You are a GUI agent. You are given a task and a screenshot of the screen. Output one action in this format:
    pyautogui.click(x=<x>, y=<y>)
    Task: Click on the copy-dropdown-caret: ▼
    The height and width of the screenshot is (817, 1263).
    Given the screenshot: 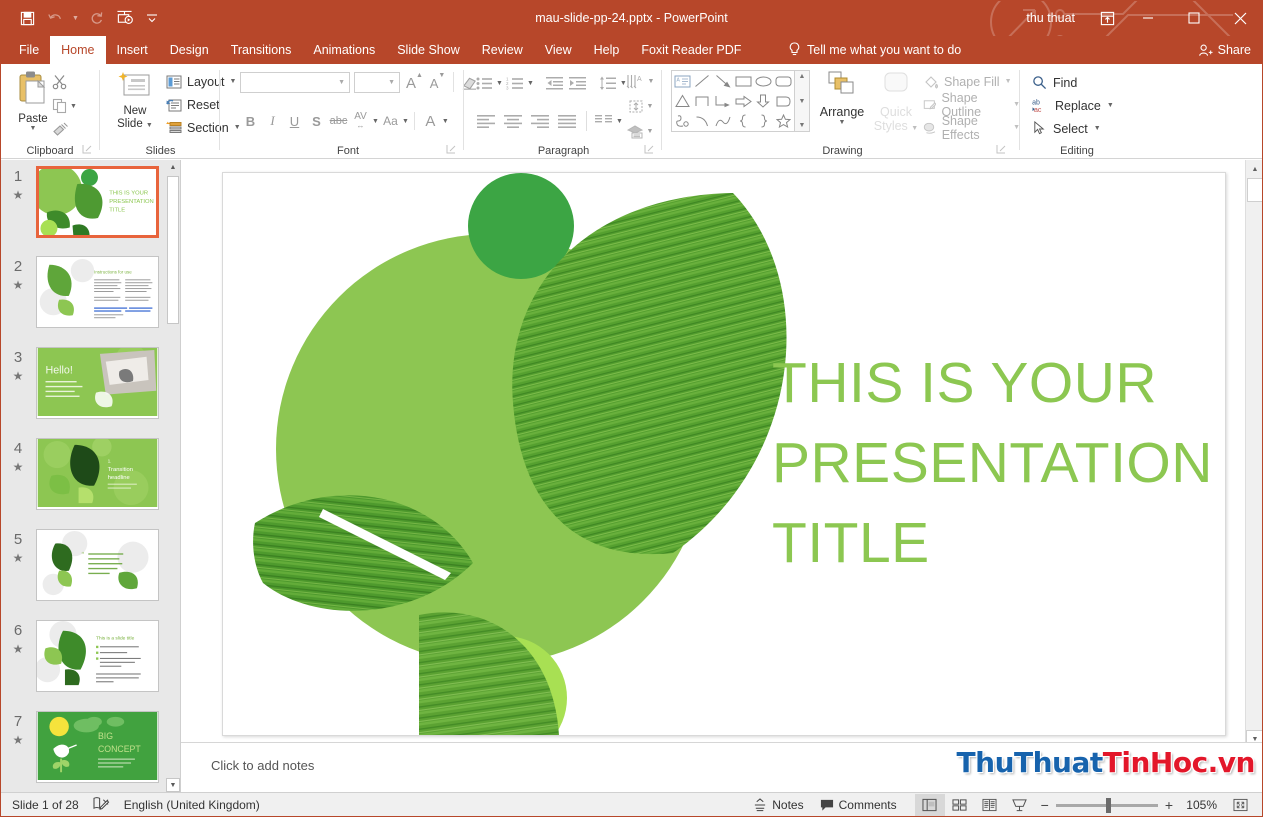 What is the action you would take?
    pyautogui.click(x=73, y=106)
    